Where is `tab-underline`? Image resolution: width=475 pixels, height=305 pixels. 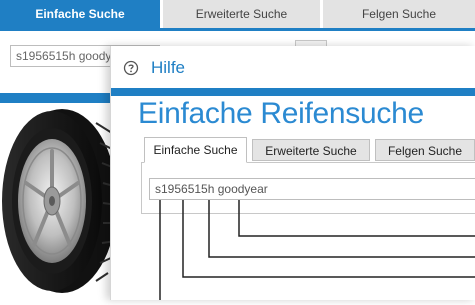
tab-underline is located at coordinates (237, 29).